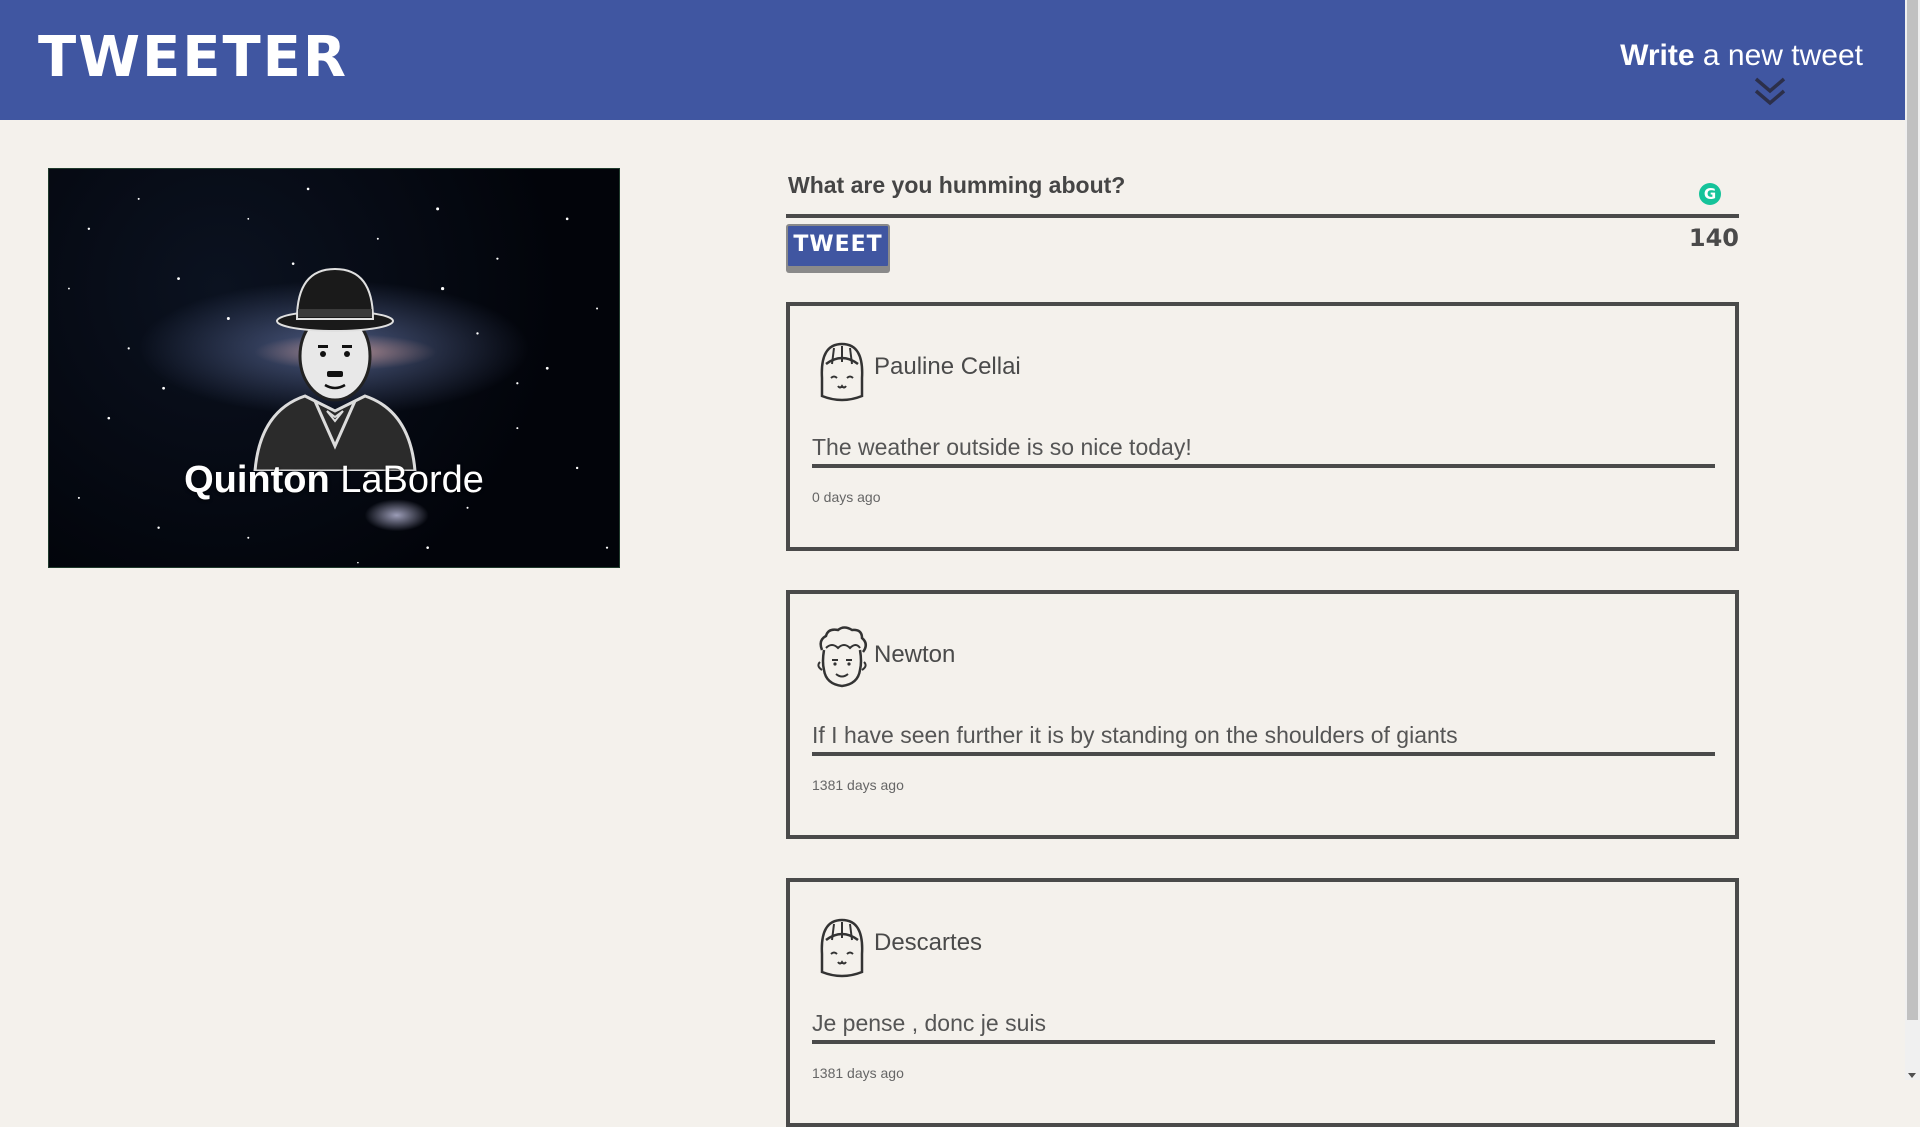  What do you see at coordinates (1263, 1026) in the screenshot?
I see `tweet-text: Je pense , donc je suis` at bounding box center [1263, 1026].